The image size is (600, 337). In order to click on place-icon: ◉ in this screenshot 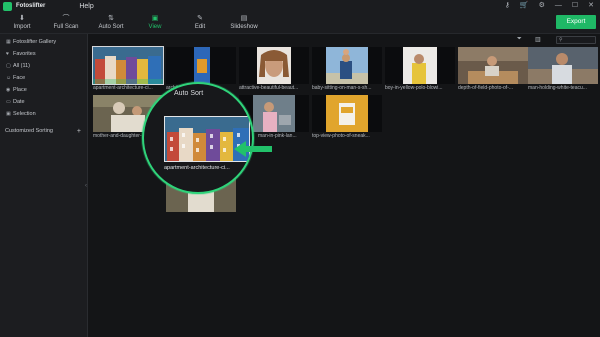, I will do `click(8, 90)`.